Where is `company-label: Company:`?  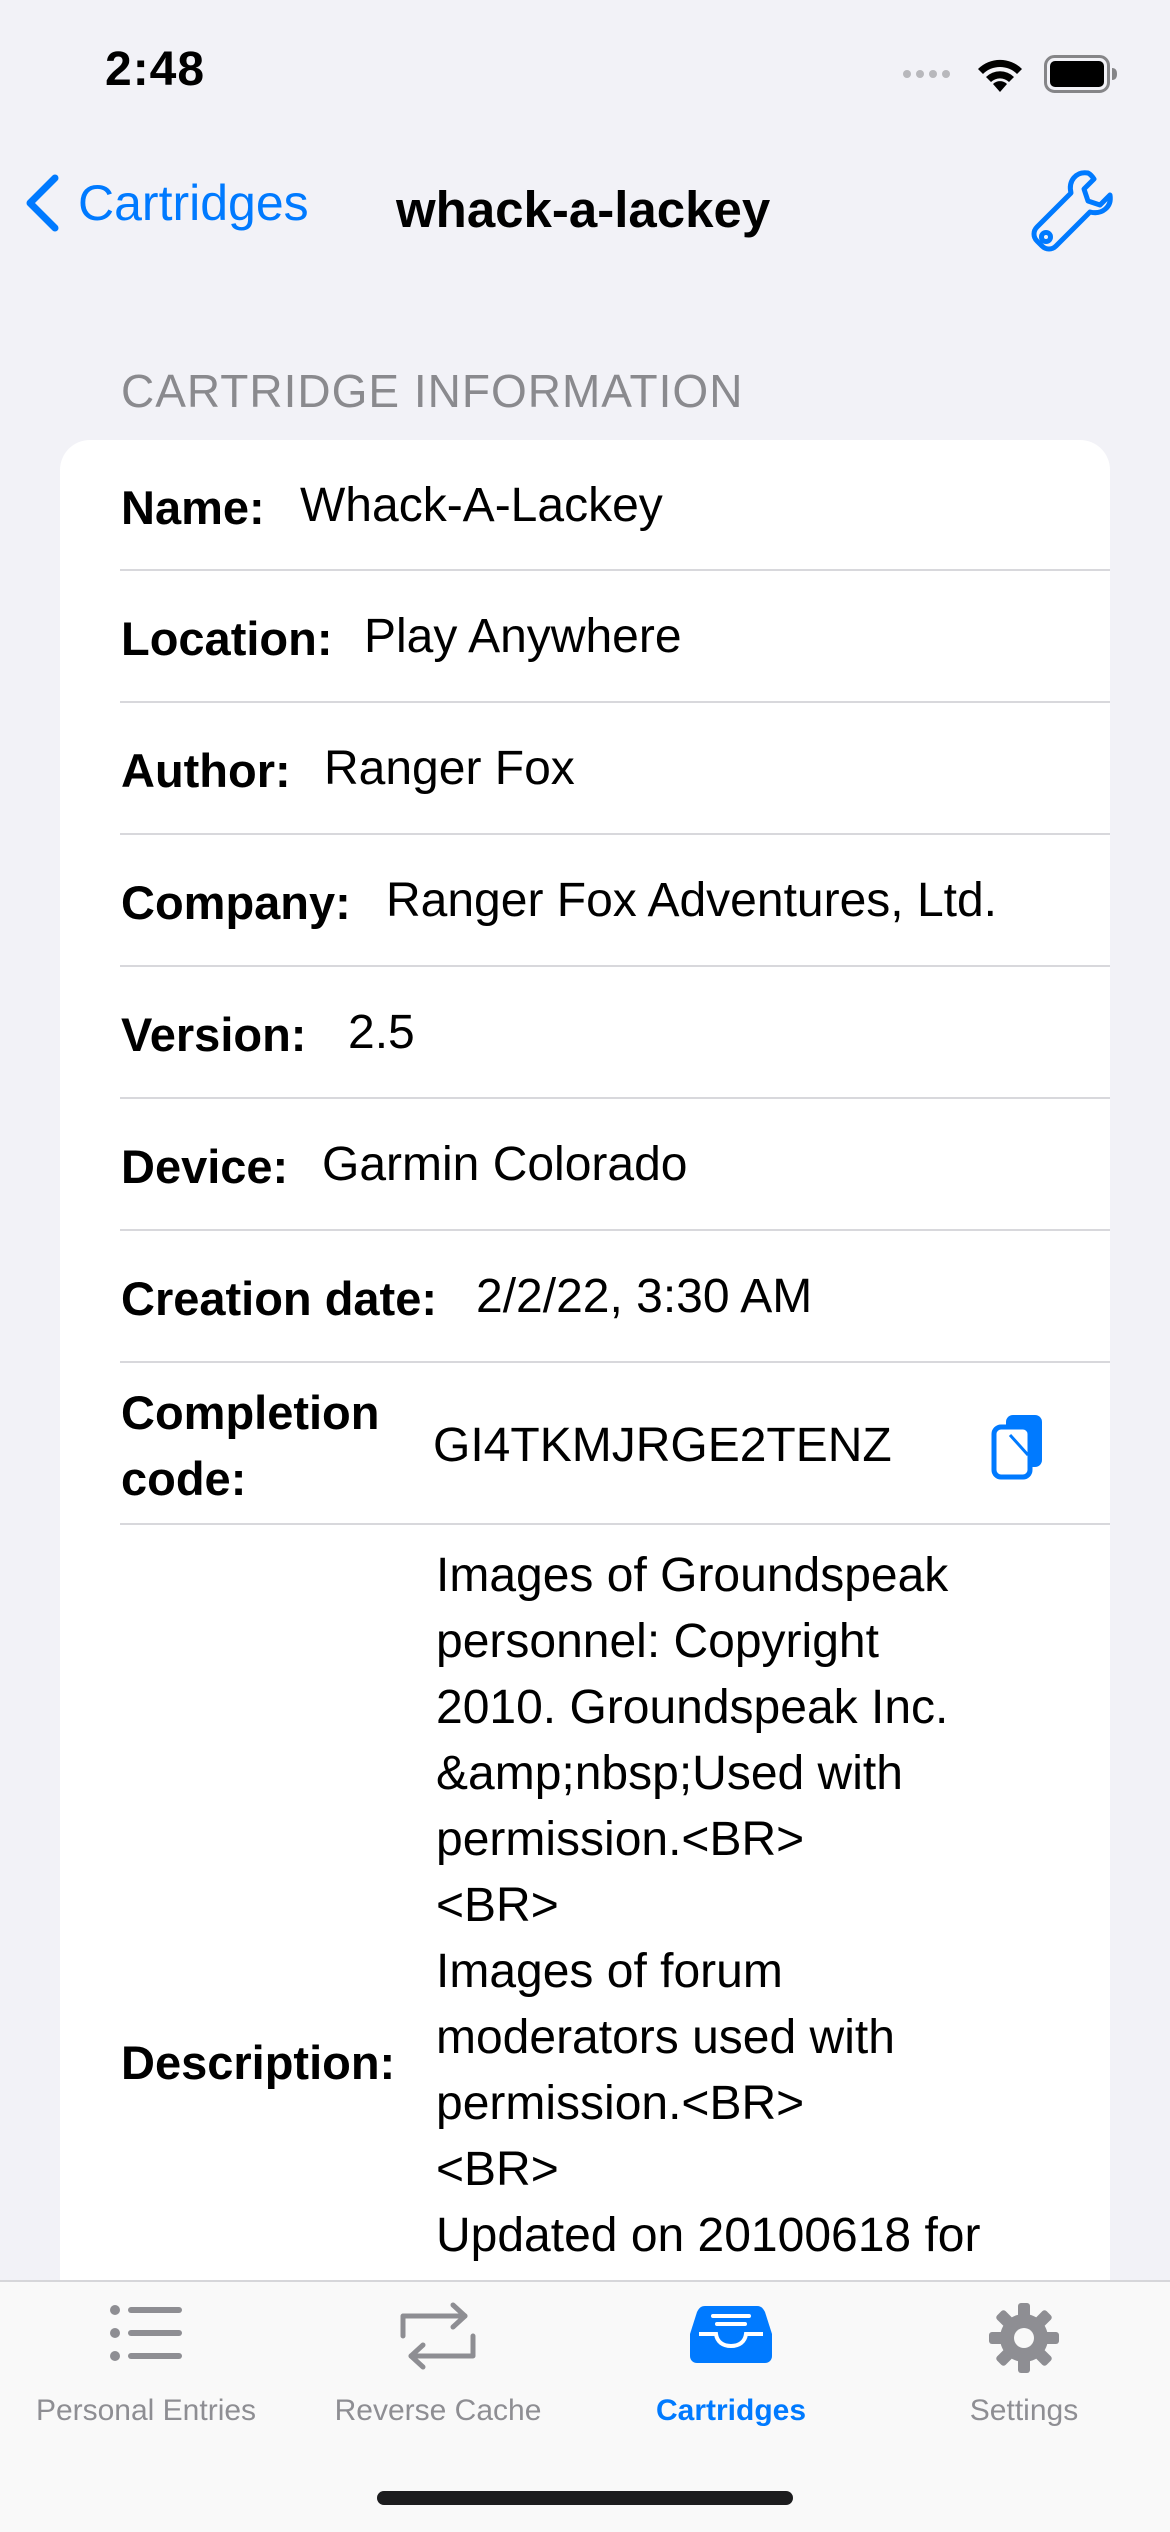
company-label: Company: is located at coordinates (236, 902).